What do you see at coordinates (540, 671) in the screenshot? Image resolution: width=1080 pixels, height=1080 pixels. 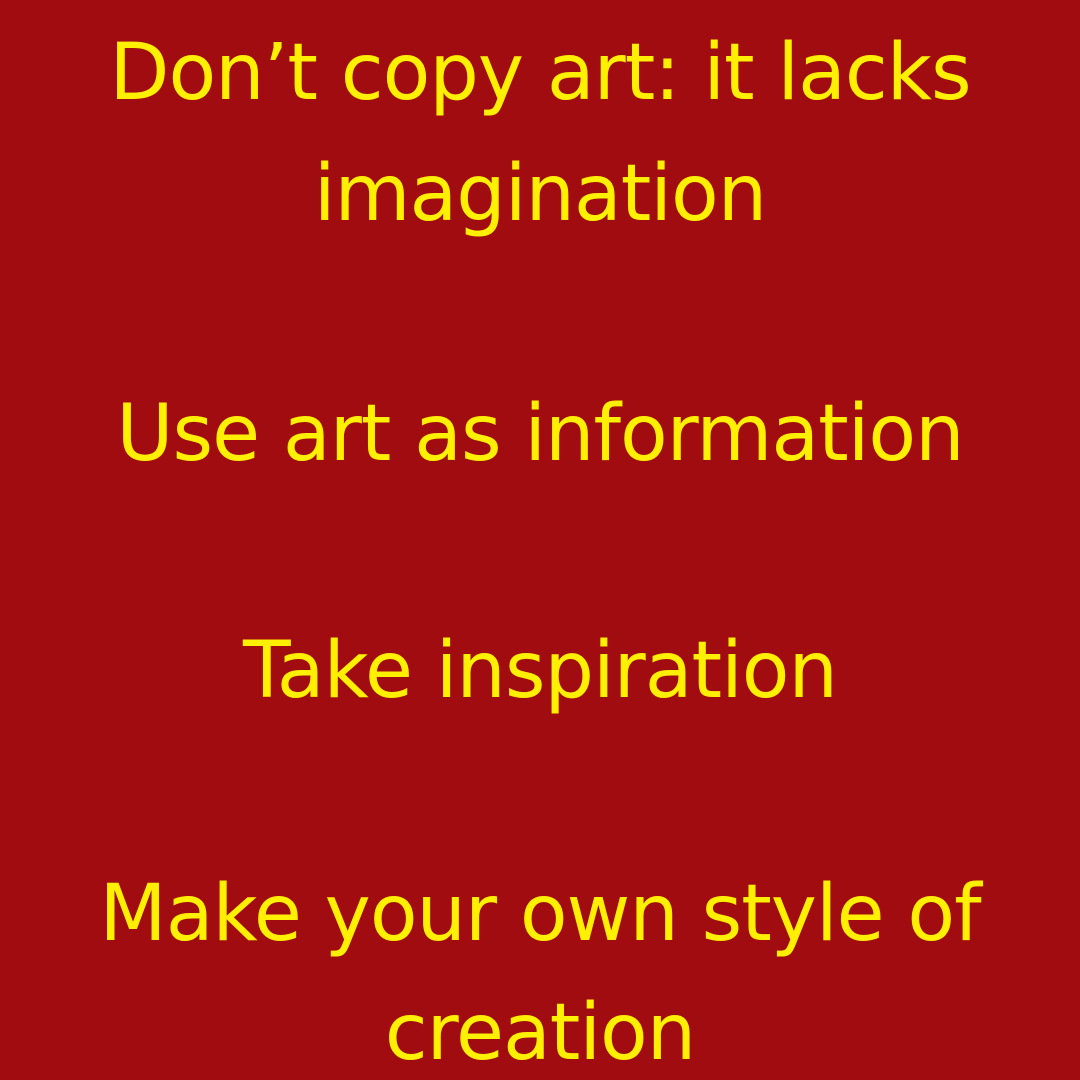 I see `quote-line-4: Take inspiration` at bounding box center [540, 671].